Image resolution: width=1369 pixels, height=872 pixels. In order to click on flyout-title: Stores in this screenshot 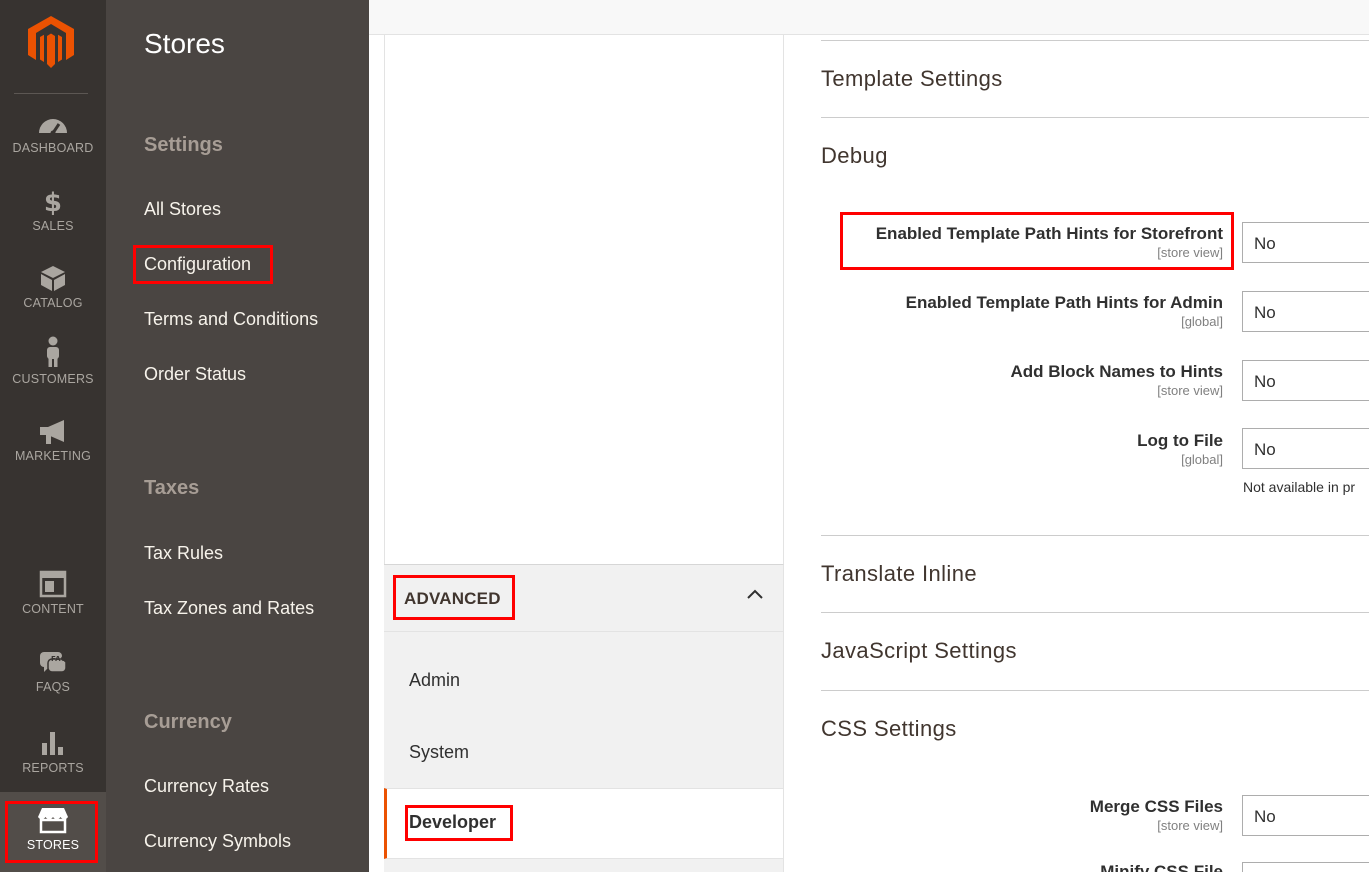, I will do `click(184, 43)`.